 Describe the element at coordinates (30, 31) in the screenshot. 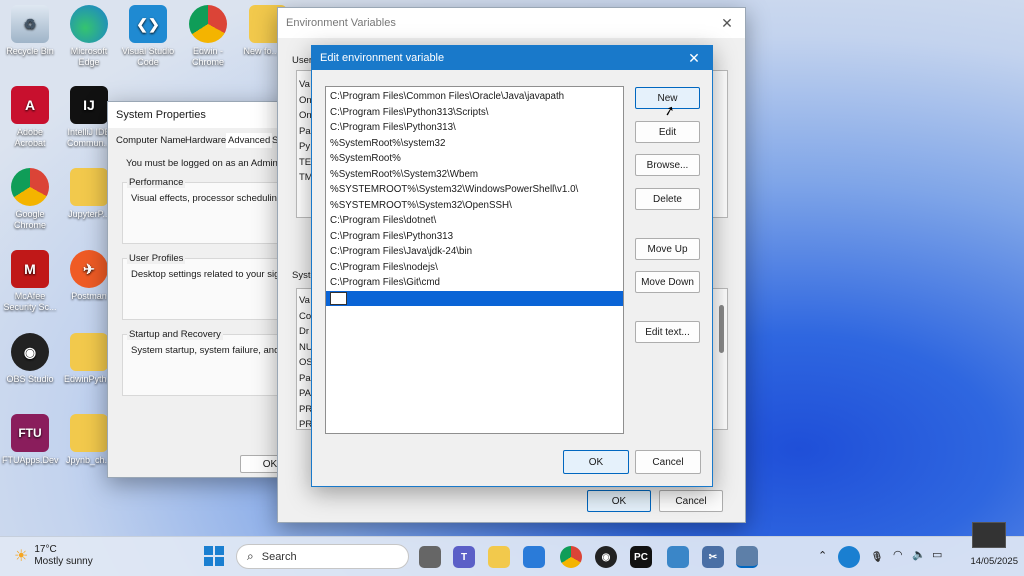

I see `desktop-icon-recycle-bin: ♻ Recycle Bin` at that location.